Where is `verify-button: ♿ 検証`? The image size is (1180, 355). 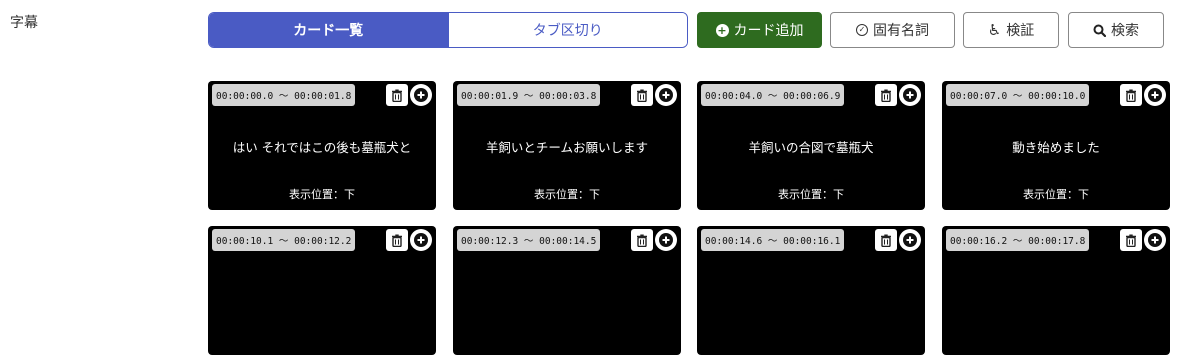 verify-button: ♿ 検証 is located at coordinates (1011, 30).